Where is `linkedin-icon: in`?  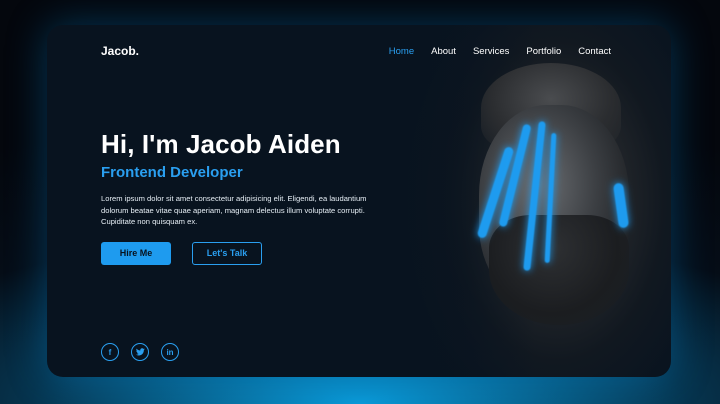
linkedin-icon: in is located at coordinates (170, 352).